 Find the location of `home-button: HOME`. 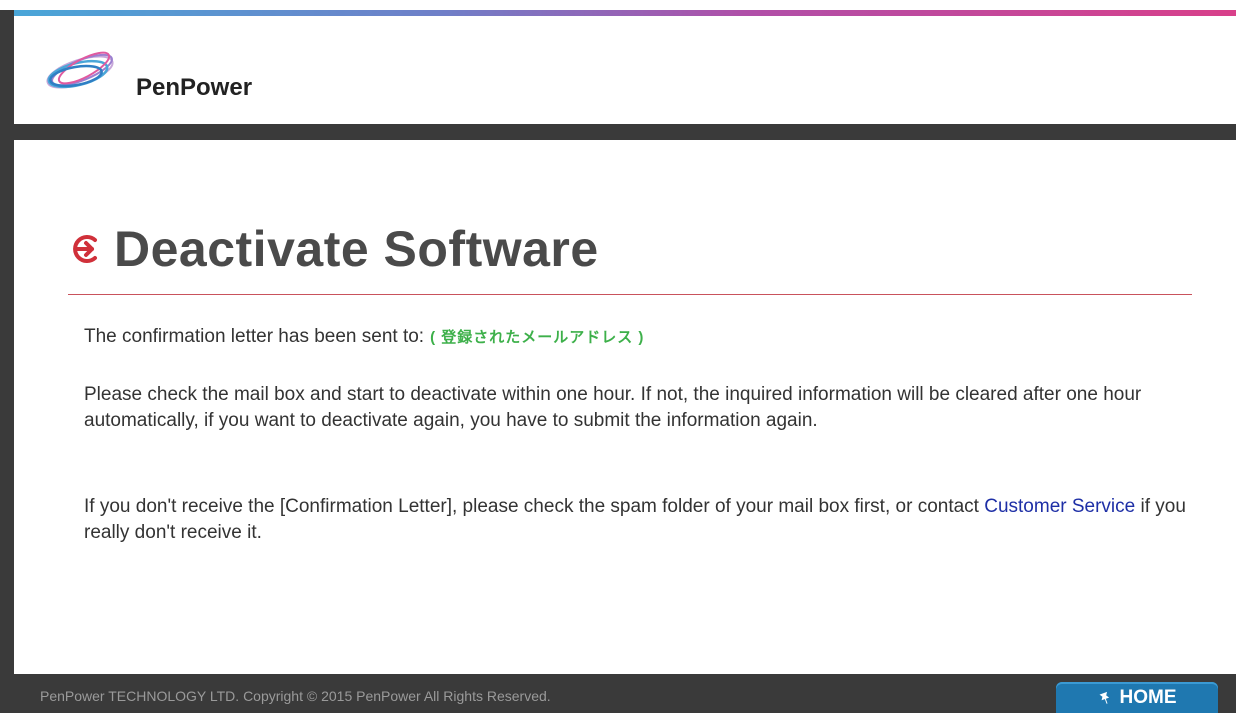

home-button: HOME is located at coordinates (1137, 697).